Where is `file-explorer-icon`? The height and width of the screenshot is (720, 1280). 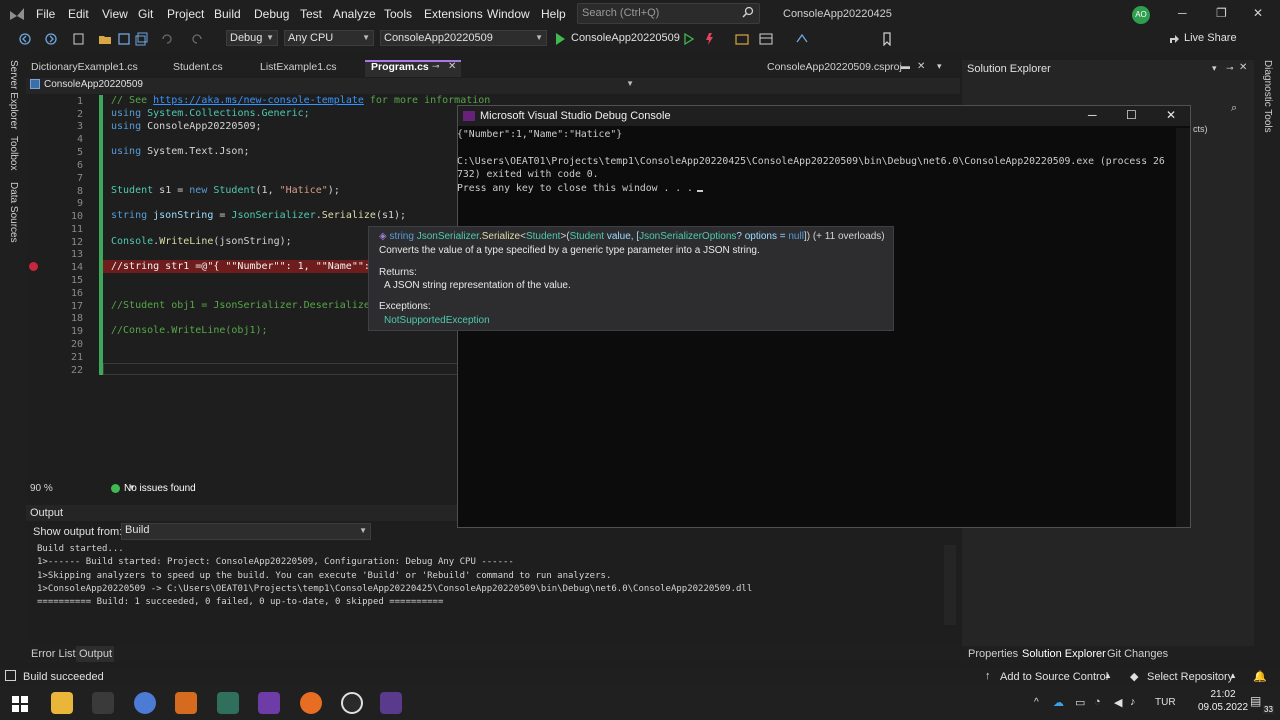 file-explorer-icon is located at coordinates (62, 703).